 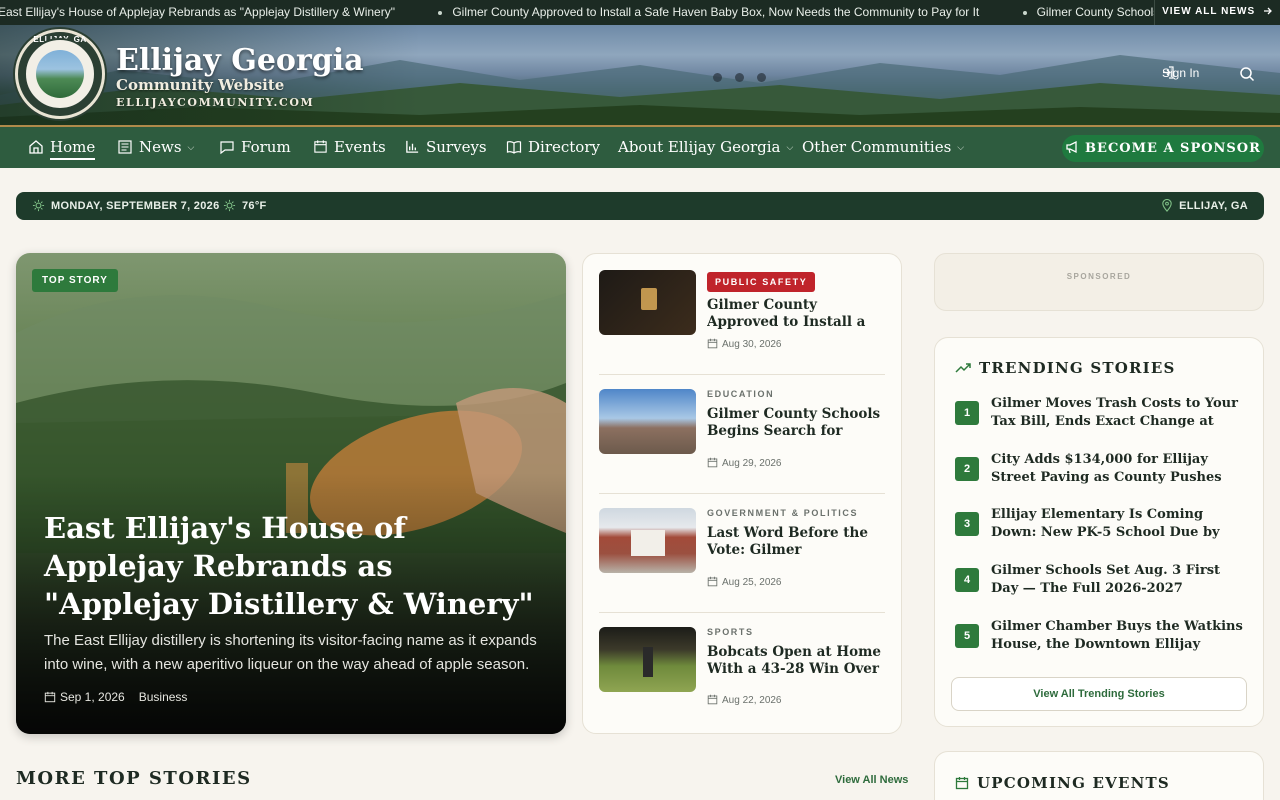 What do you see at coordinates (967, 469) in the screenshot?
I see `trending-rank: 2` at bounding box center [967, 469].